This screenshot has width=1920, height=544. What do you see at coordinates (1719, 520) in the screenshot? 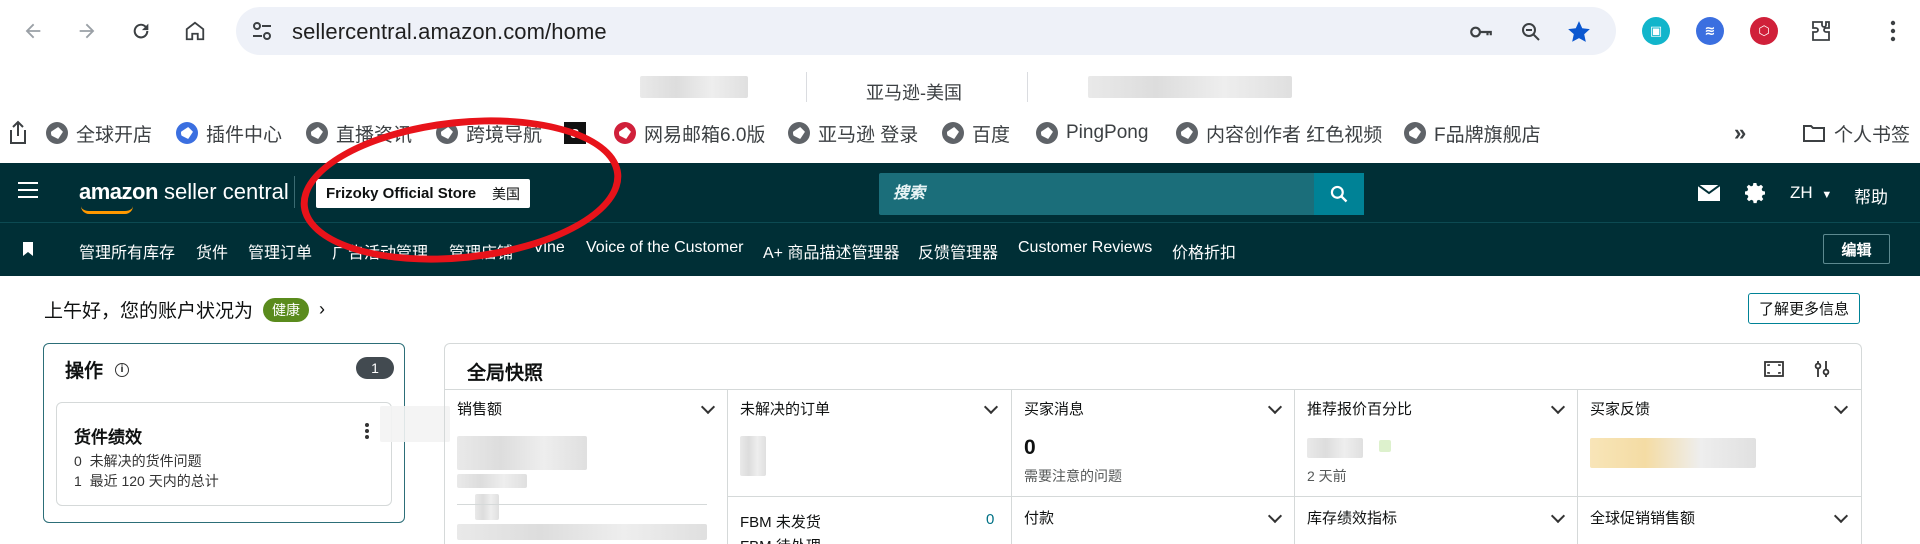
I see `global-promotions-tile: 全球促销销售额` at bounding box center [1719, 520].